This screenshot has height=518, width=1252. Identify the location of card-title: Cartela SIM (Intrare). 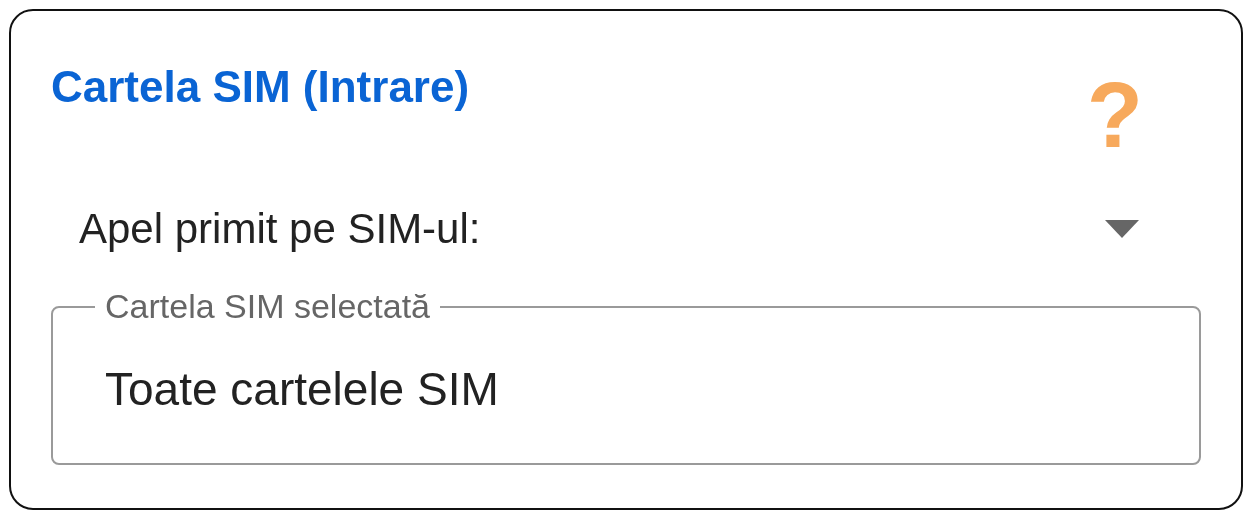
(260, 87).